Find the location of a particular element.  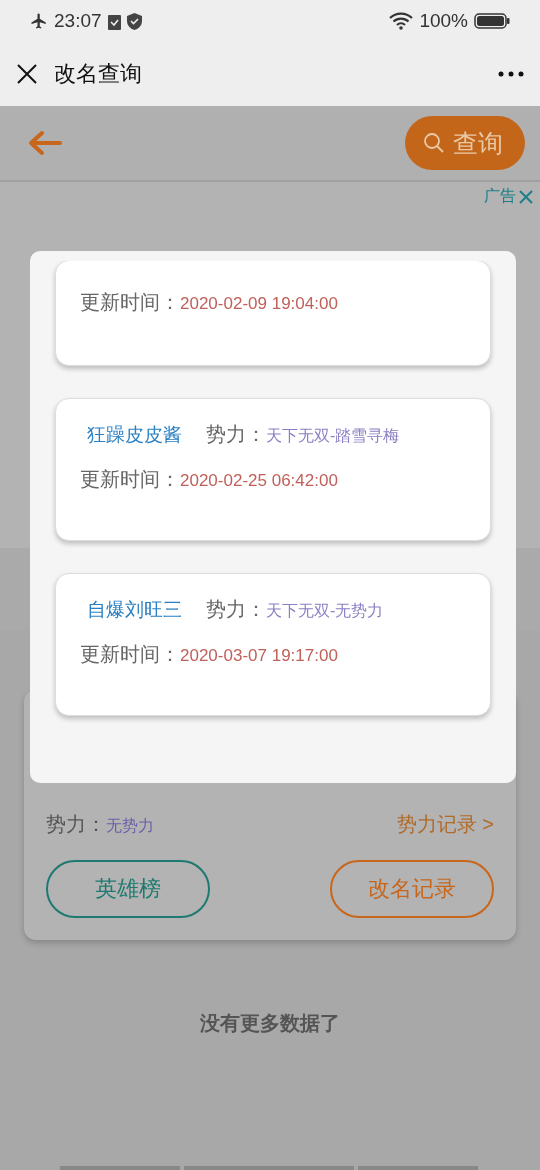

close-icon is located at coordinates (27, 74).